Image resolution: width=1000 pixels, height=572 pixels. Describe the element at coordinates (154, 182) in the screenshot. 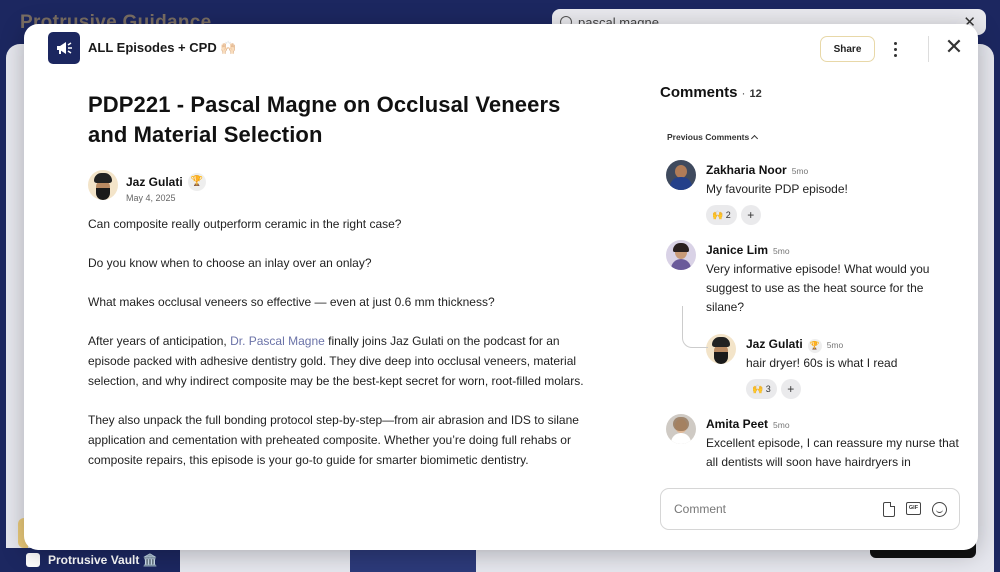

I see `author-name: Jaz Gulati` at that location.